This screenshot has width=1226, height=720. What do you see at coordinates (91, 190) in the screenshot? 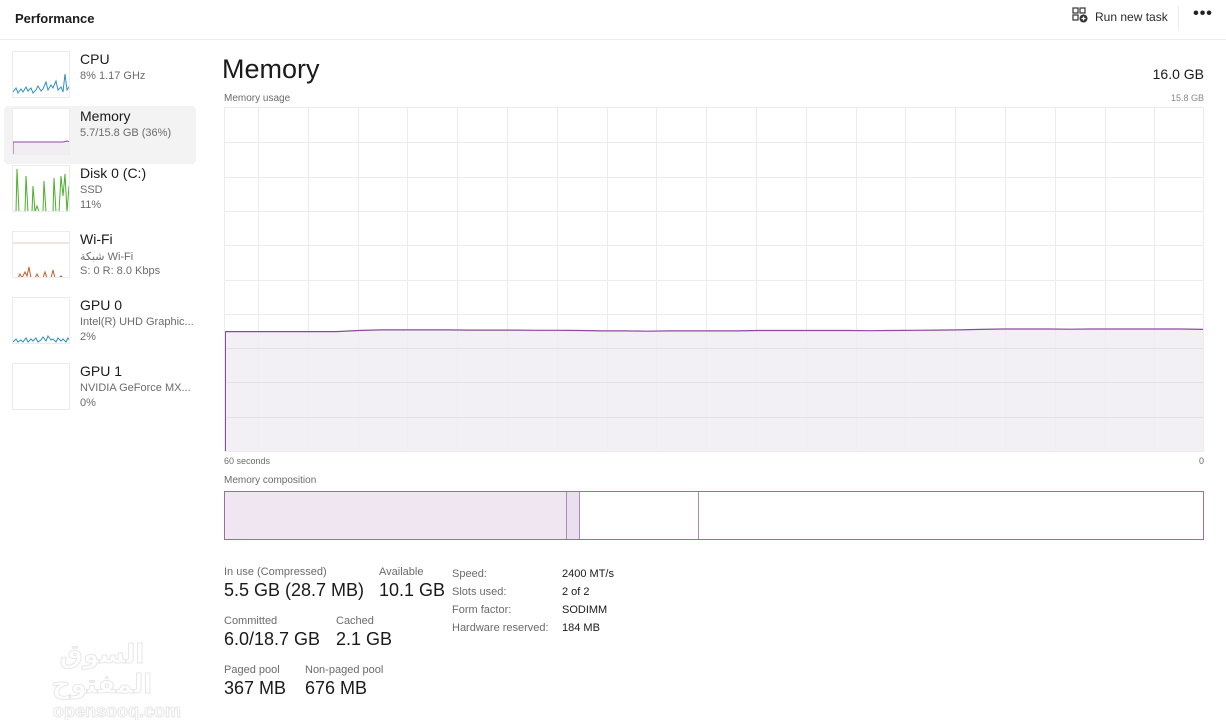
I see `sidebar-item-detail: SSD` at bounding box center [91, 190].